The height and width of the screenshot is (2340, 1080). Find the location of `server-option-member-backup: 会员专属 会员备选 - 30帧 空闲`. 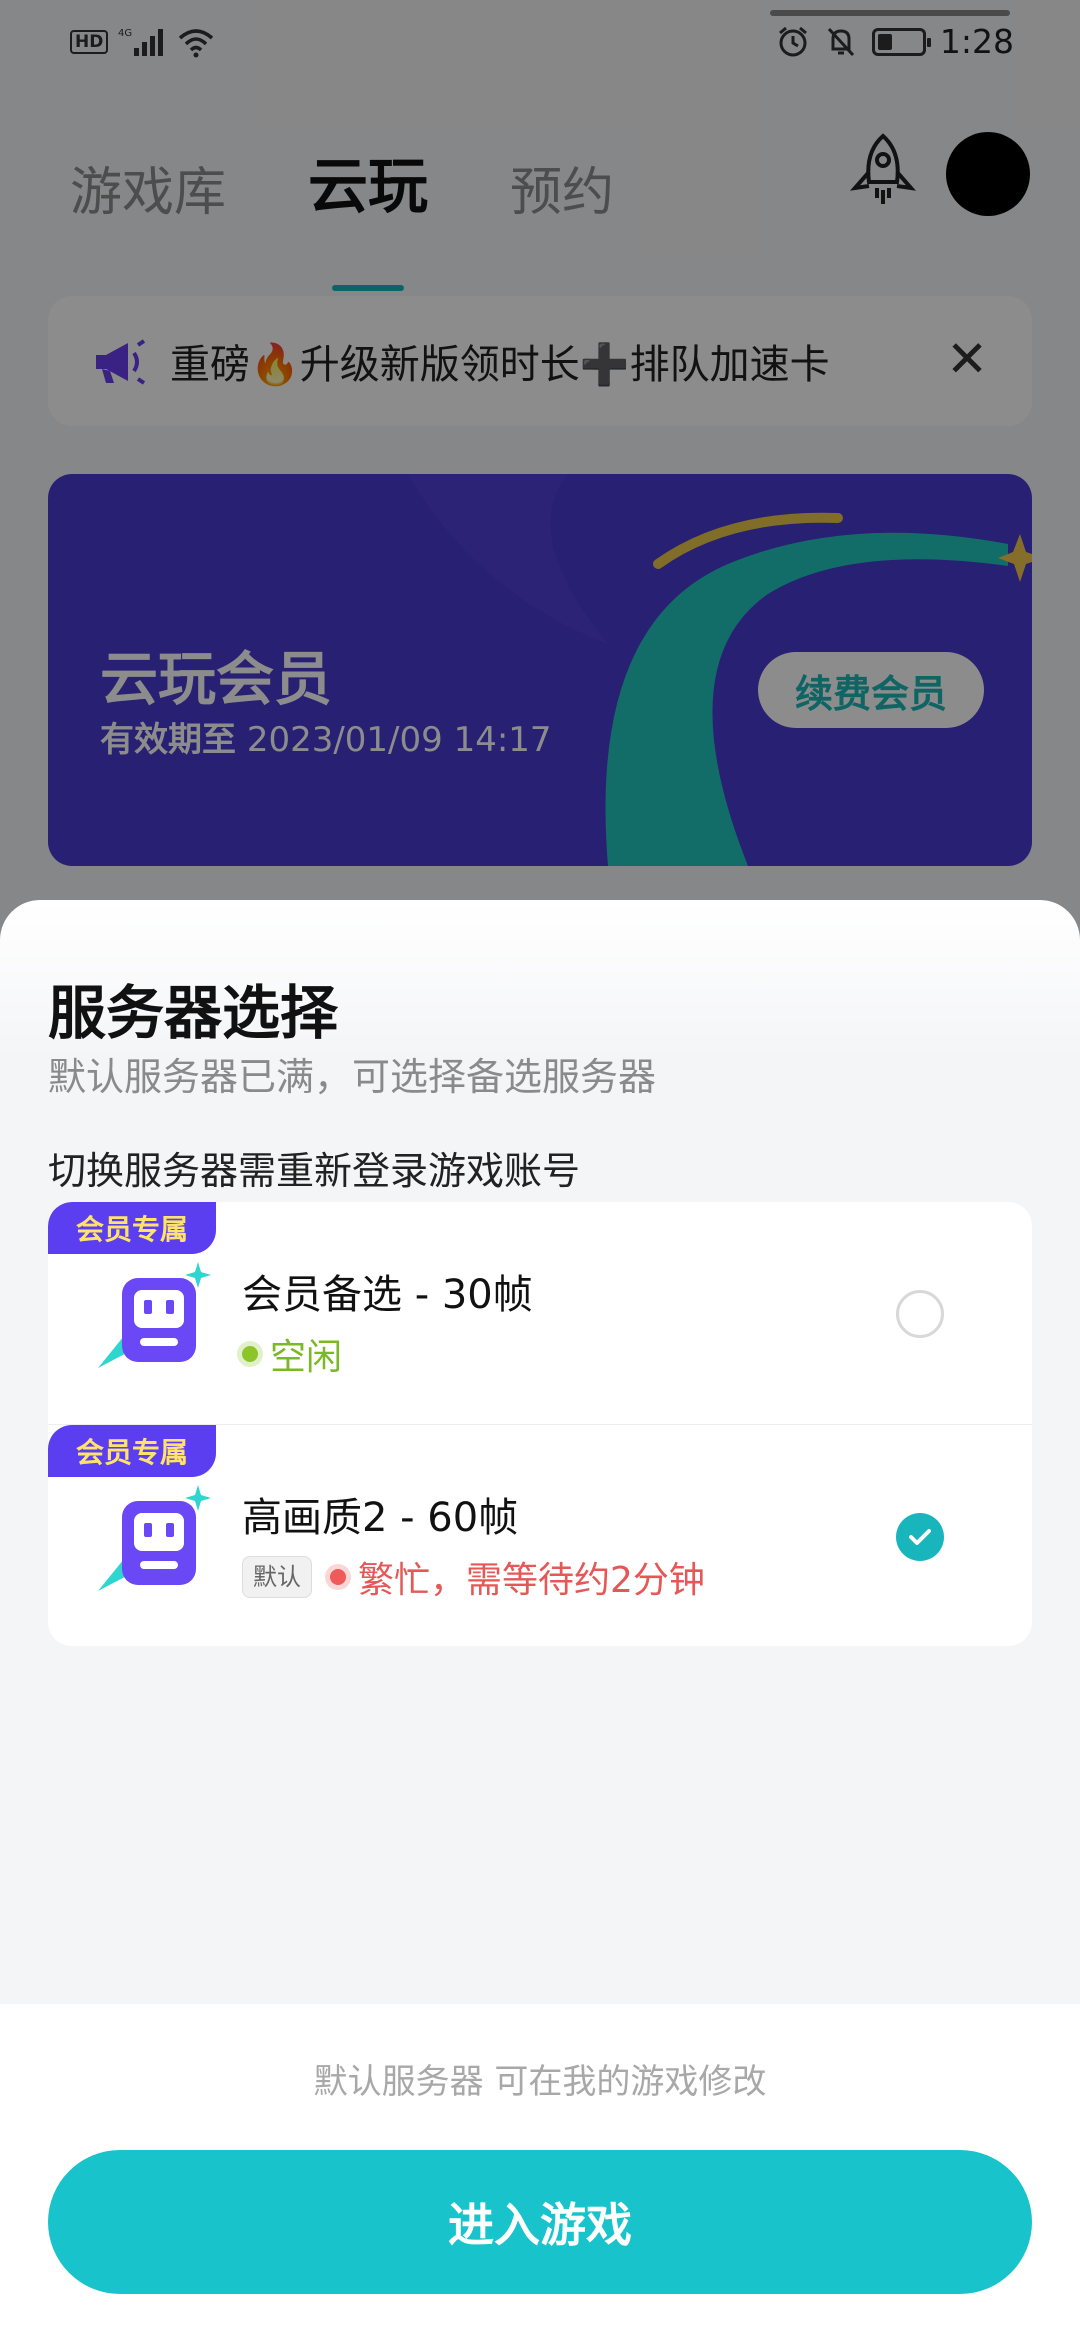

server-option-member-backup: 会员专属 会员备选 - 30帧 空闲 is located at coordinates (540, 1313).